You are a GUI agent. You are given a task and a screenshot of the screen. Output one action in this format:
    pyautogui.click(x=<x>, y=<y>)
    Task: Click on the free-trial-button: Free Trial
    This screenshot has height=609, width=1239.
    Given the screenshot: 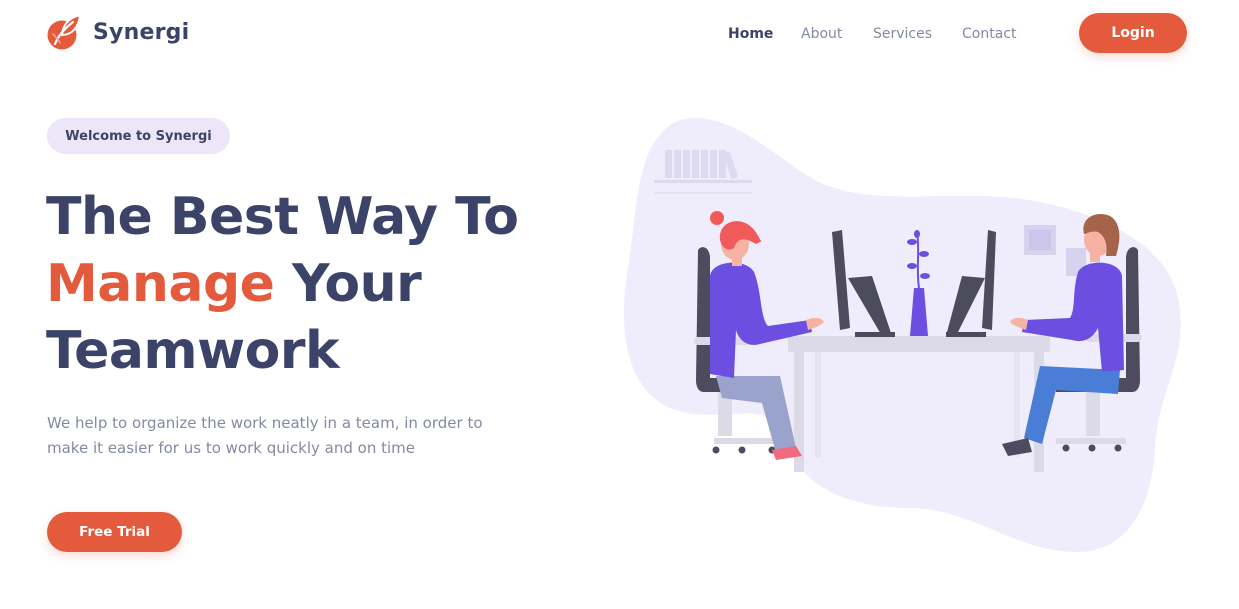 What is the action you would take?
    pyautogui.click(x=114, y=532)
    